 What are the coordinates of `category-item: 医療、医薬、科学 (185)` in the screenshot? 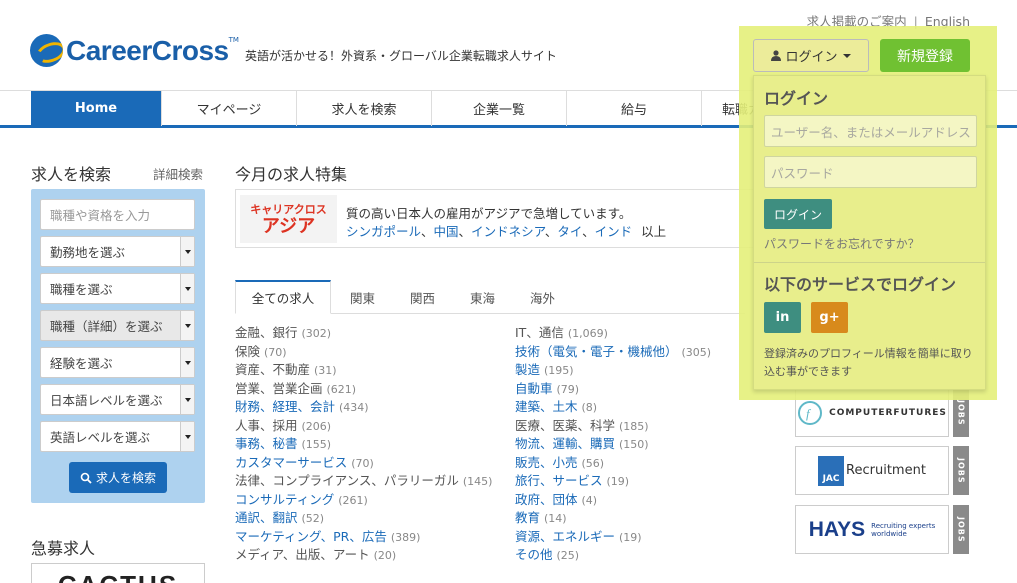 It's located at (582, 427).